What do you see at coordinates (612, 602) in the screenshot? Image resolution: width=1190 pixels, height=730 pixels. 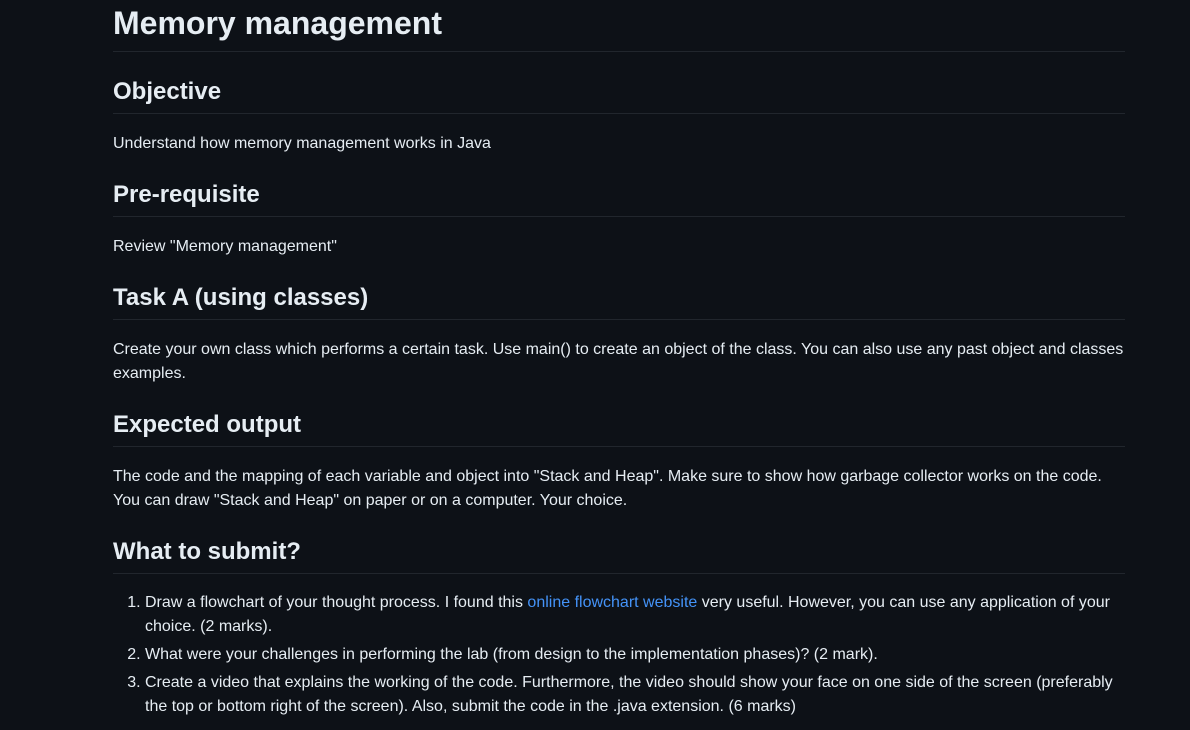 I see `online-flowchart-link: online flowchart website` at bounding box center [612, 602].